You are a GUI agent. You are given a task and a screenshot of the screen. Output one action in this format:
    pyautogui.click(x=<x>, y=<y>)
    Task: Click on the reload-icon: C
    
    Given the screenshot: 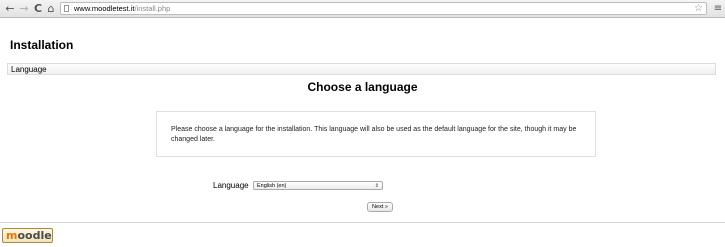 What is the action you would take?
    pyautogui.click(x=38, y=8)
    